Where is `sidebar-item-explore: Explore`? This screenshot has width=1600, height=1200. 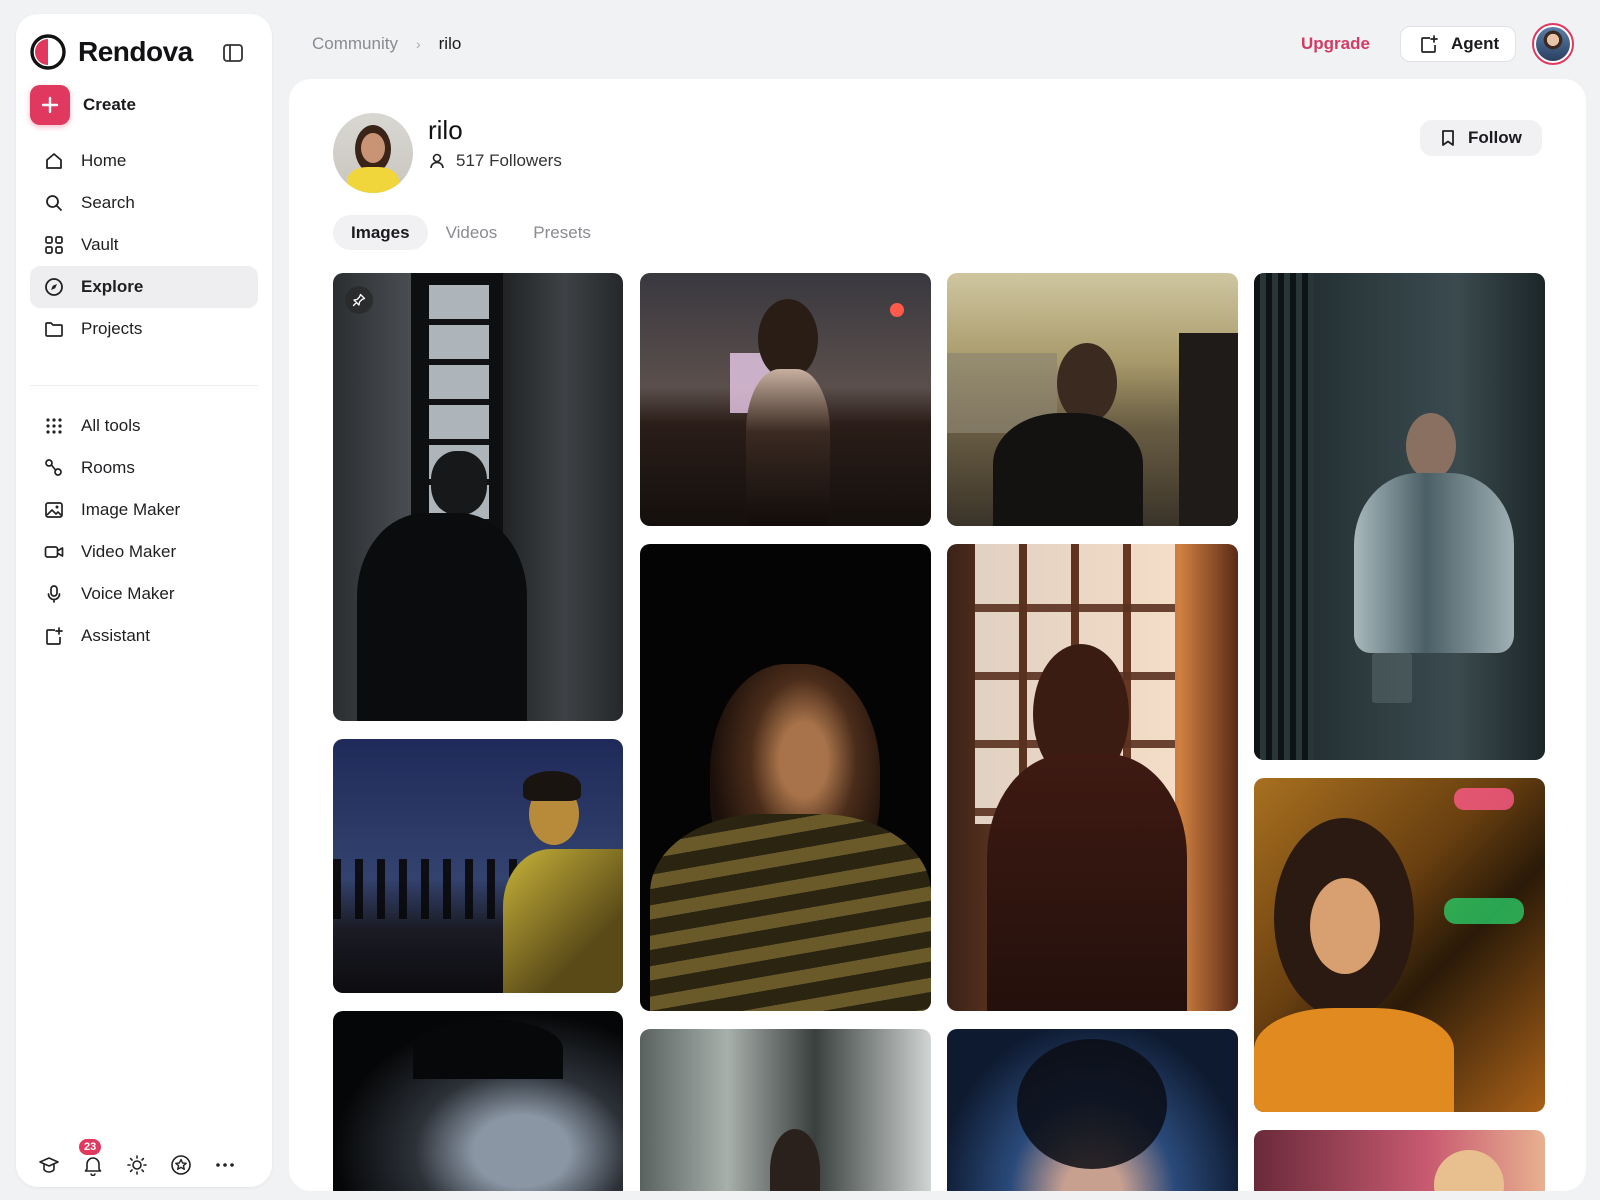
sidebar-item-explore: Explore is located at coordinates (144, 287).